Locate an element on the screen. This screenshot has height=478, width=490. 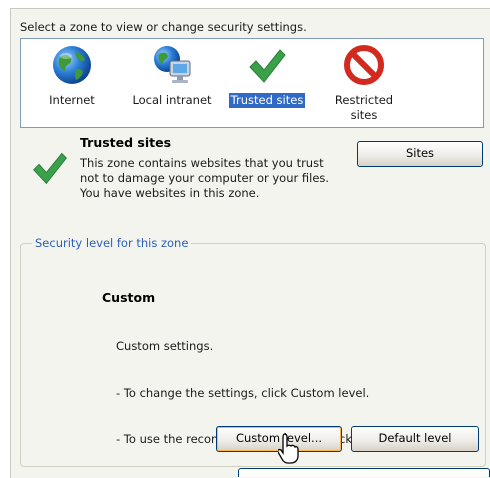
zone-local-intranet: Local intranet is located at coordinates (172, 75).